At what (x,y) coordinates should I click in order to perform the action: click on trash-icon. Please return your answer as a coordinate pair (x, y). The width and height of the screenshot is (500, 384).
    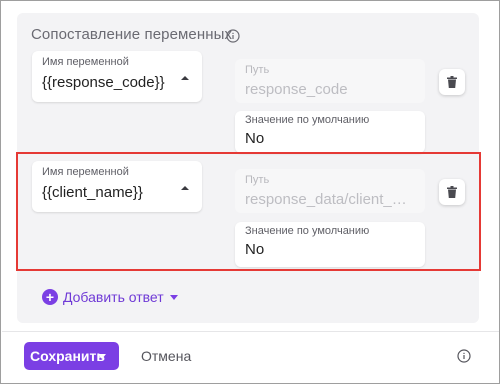
    Looking at the image, I should click on (452, 82).